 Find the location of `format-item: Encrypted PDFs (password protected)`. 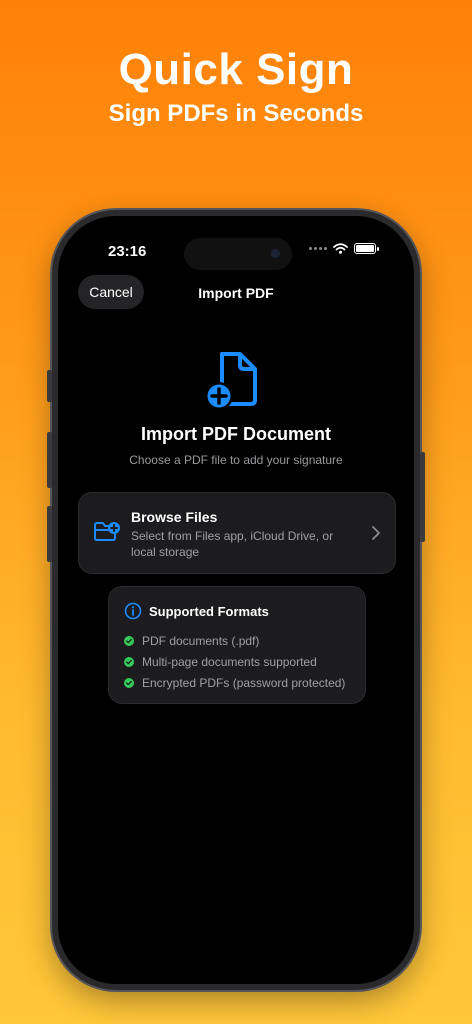

format-item: Encrypted PDFs (password protected) is located at coordinates (234, 683).